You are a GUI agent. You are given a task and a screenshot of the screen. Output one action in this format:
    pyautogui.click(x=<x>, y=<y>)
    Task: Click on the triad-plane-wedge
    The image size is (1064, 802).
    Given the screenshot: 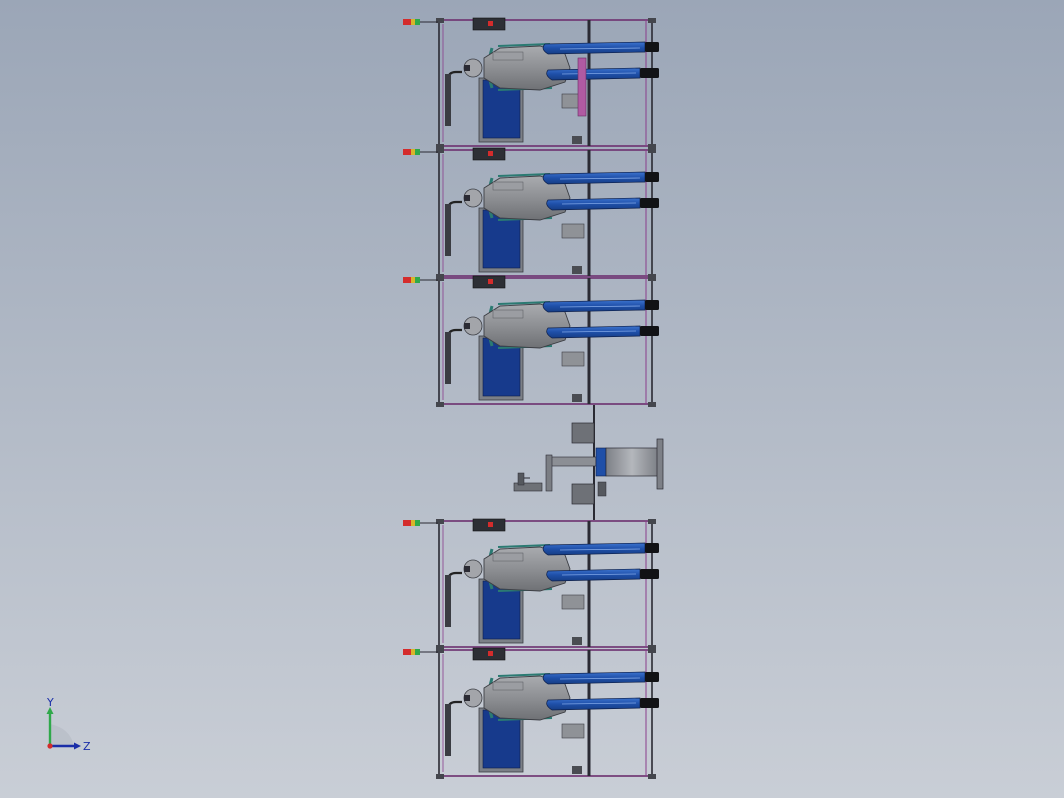 What is the action you would take?
    pyautogui.click(x=62, y=735)
    